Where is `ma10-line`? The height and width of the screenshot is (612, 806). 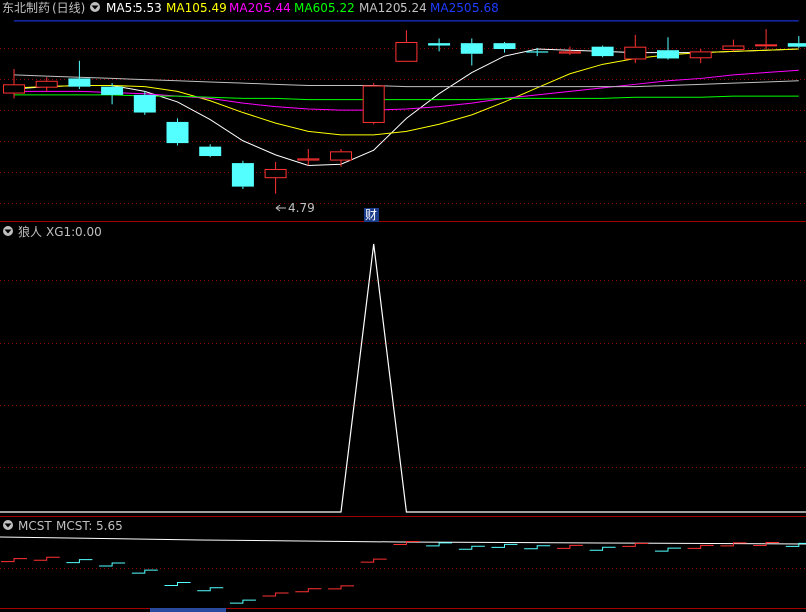 ma10-line is located at coordinates (406, 92).